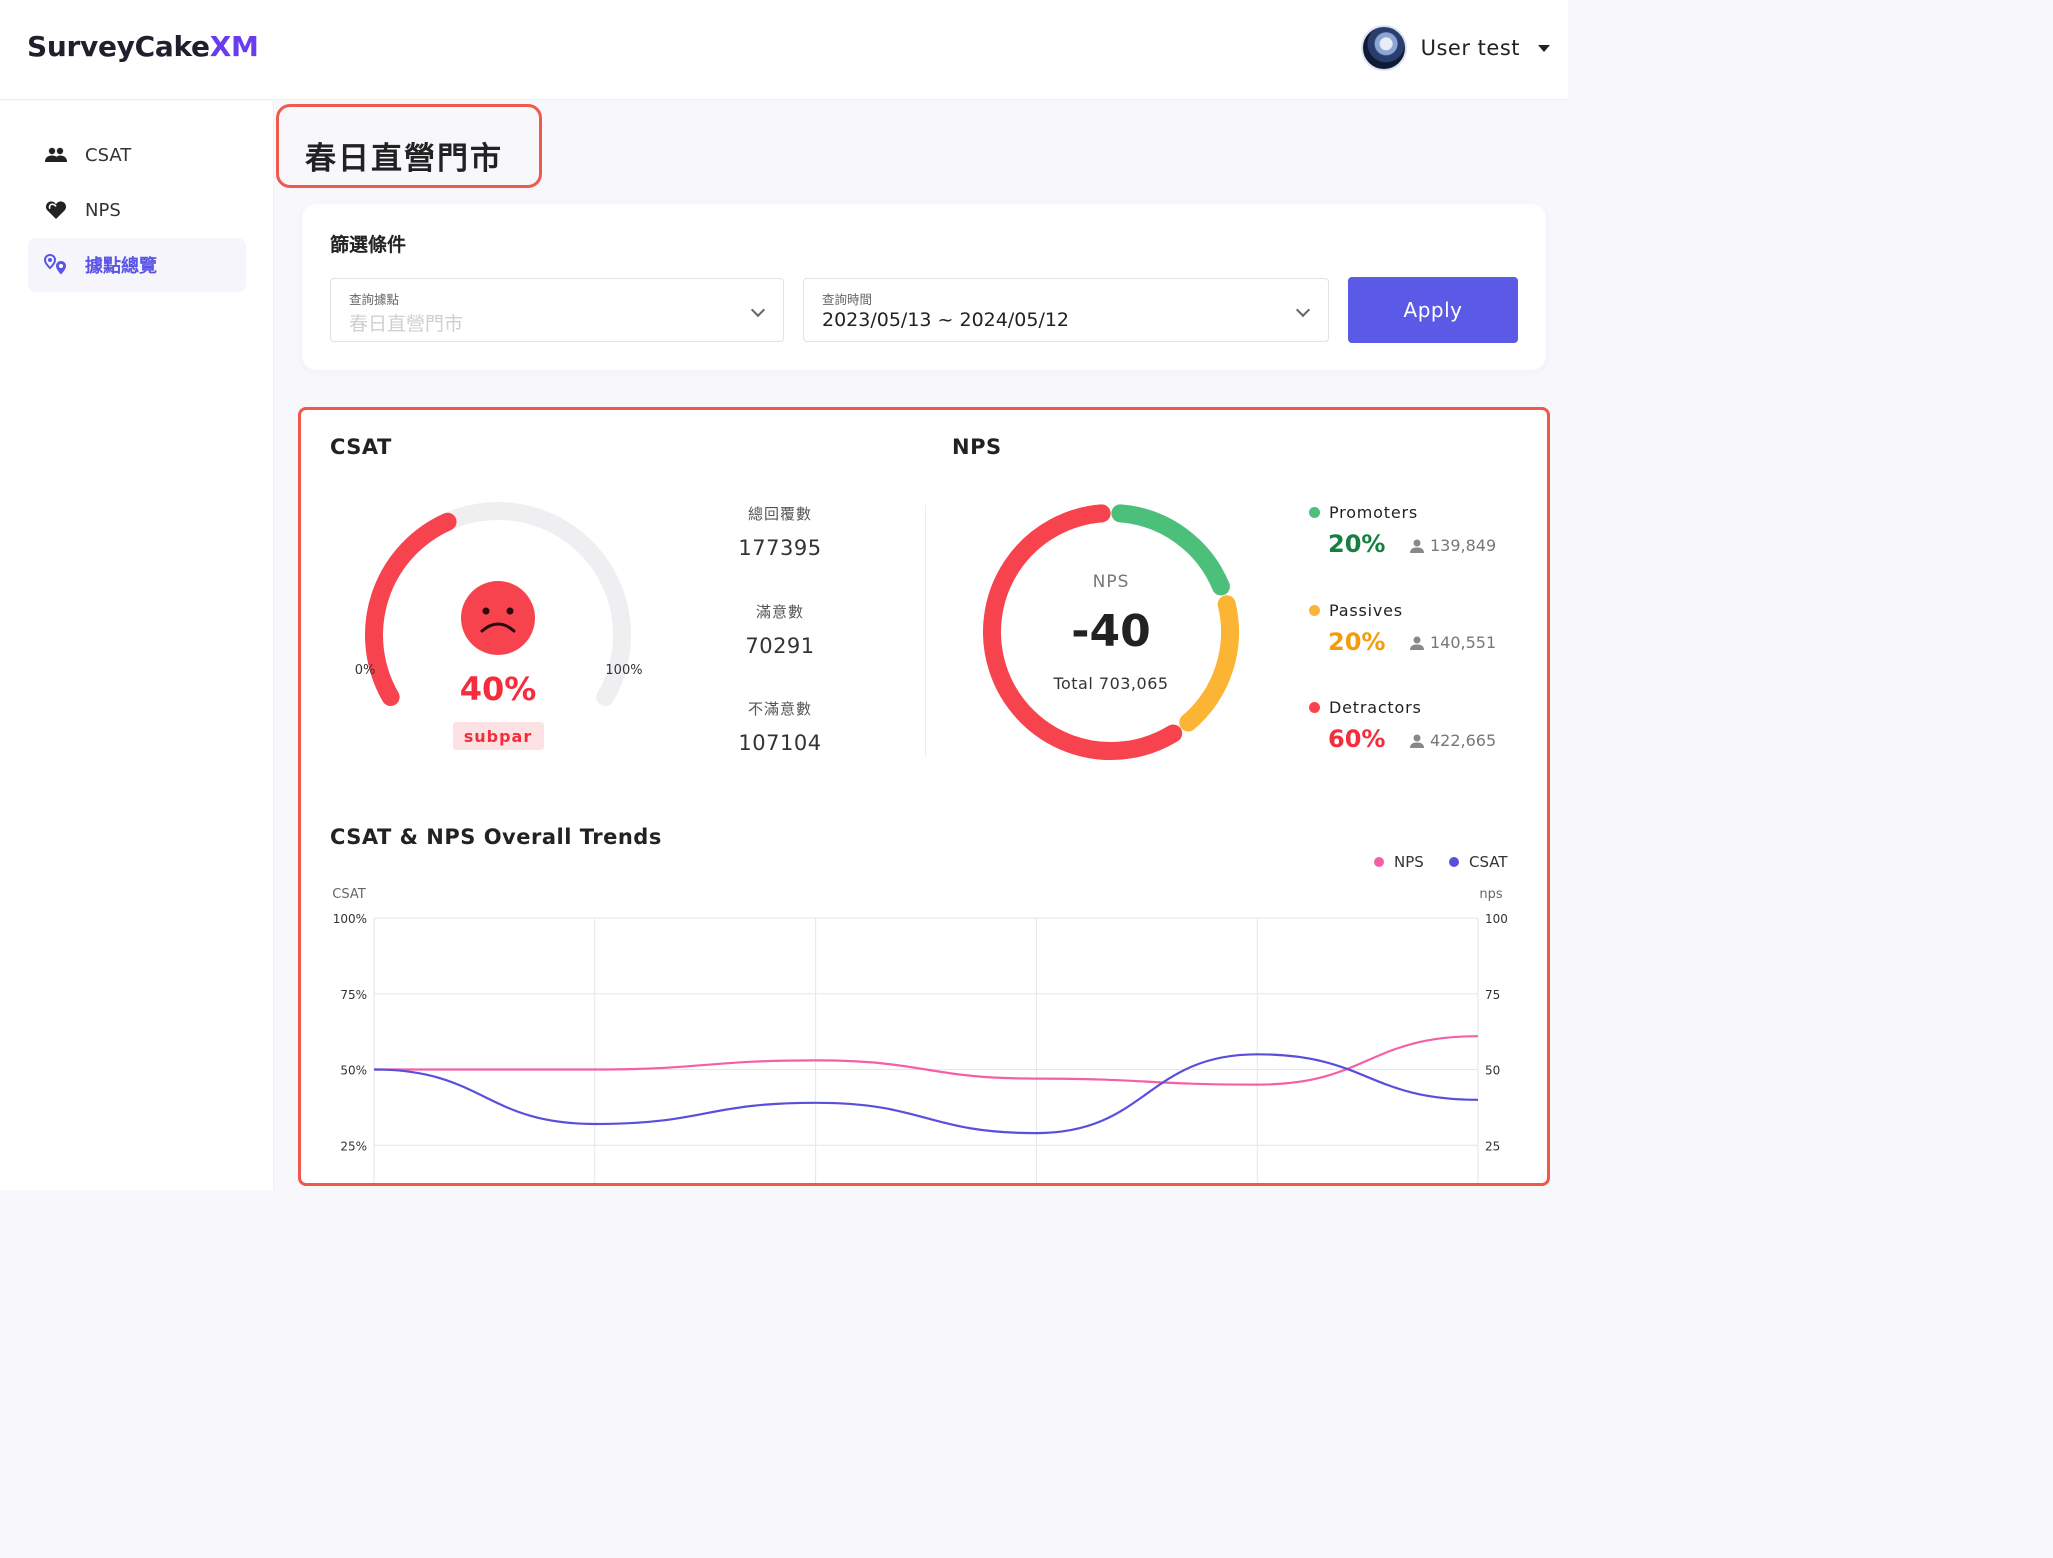  What do you see at coordinates (1488, 862) in the screenshot?
I see `csat-series-label: CSAT` at bounding box center [1488, 862].